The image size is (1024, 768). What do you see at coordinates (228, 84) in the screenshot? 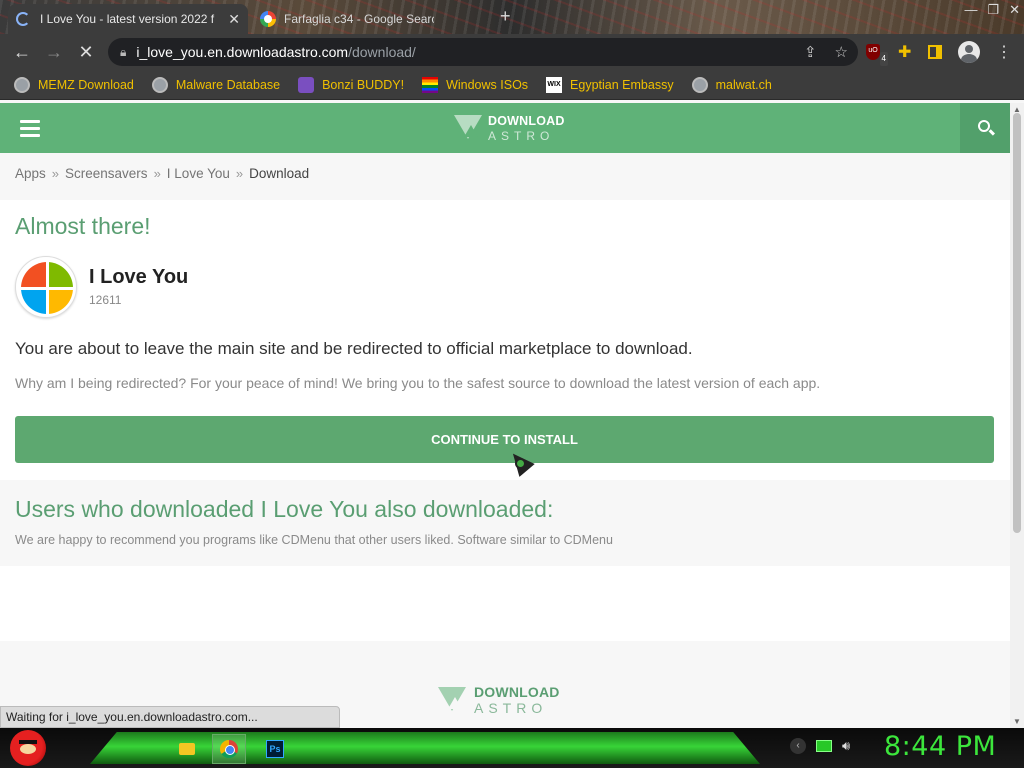
I see `bookmark-label: Malware Database` at bounding box center [228, 84].